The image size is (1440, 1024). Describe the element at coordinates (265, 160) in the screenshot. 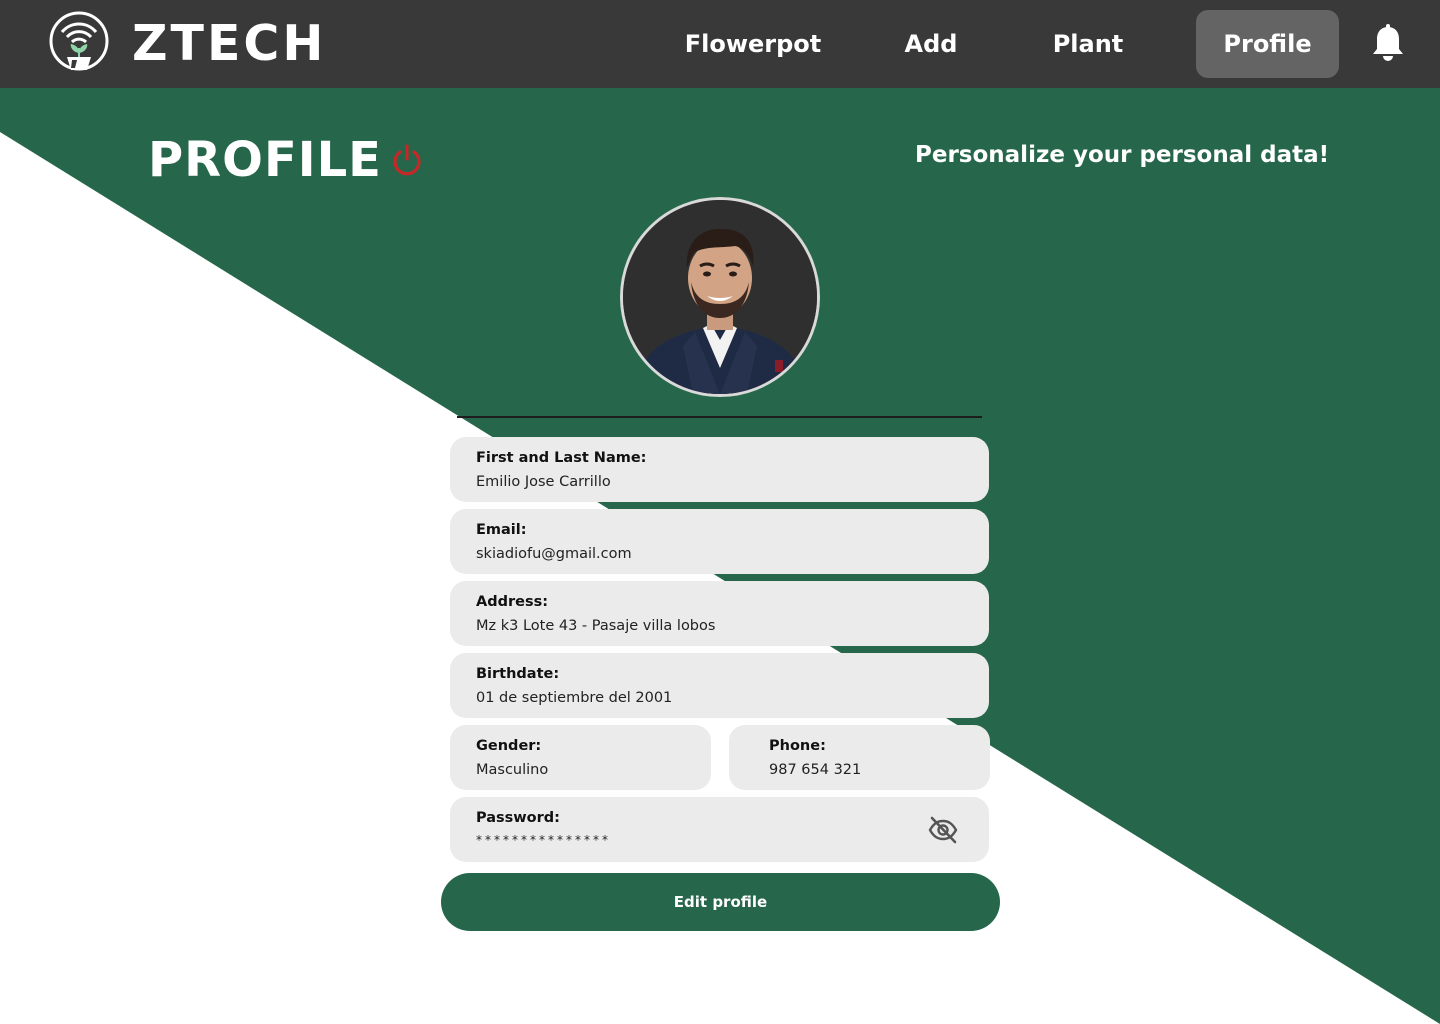

I see `page-title: PROFILE` at that location.